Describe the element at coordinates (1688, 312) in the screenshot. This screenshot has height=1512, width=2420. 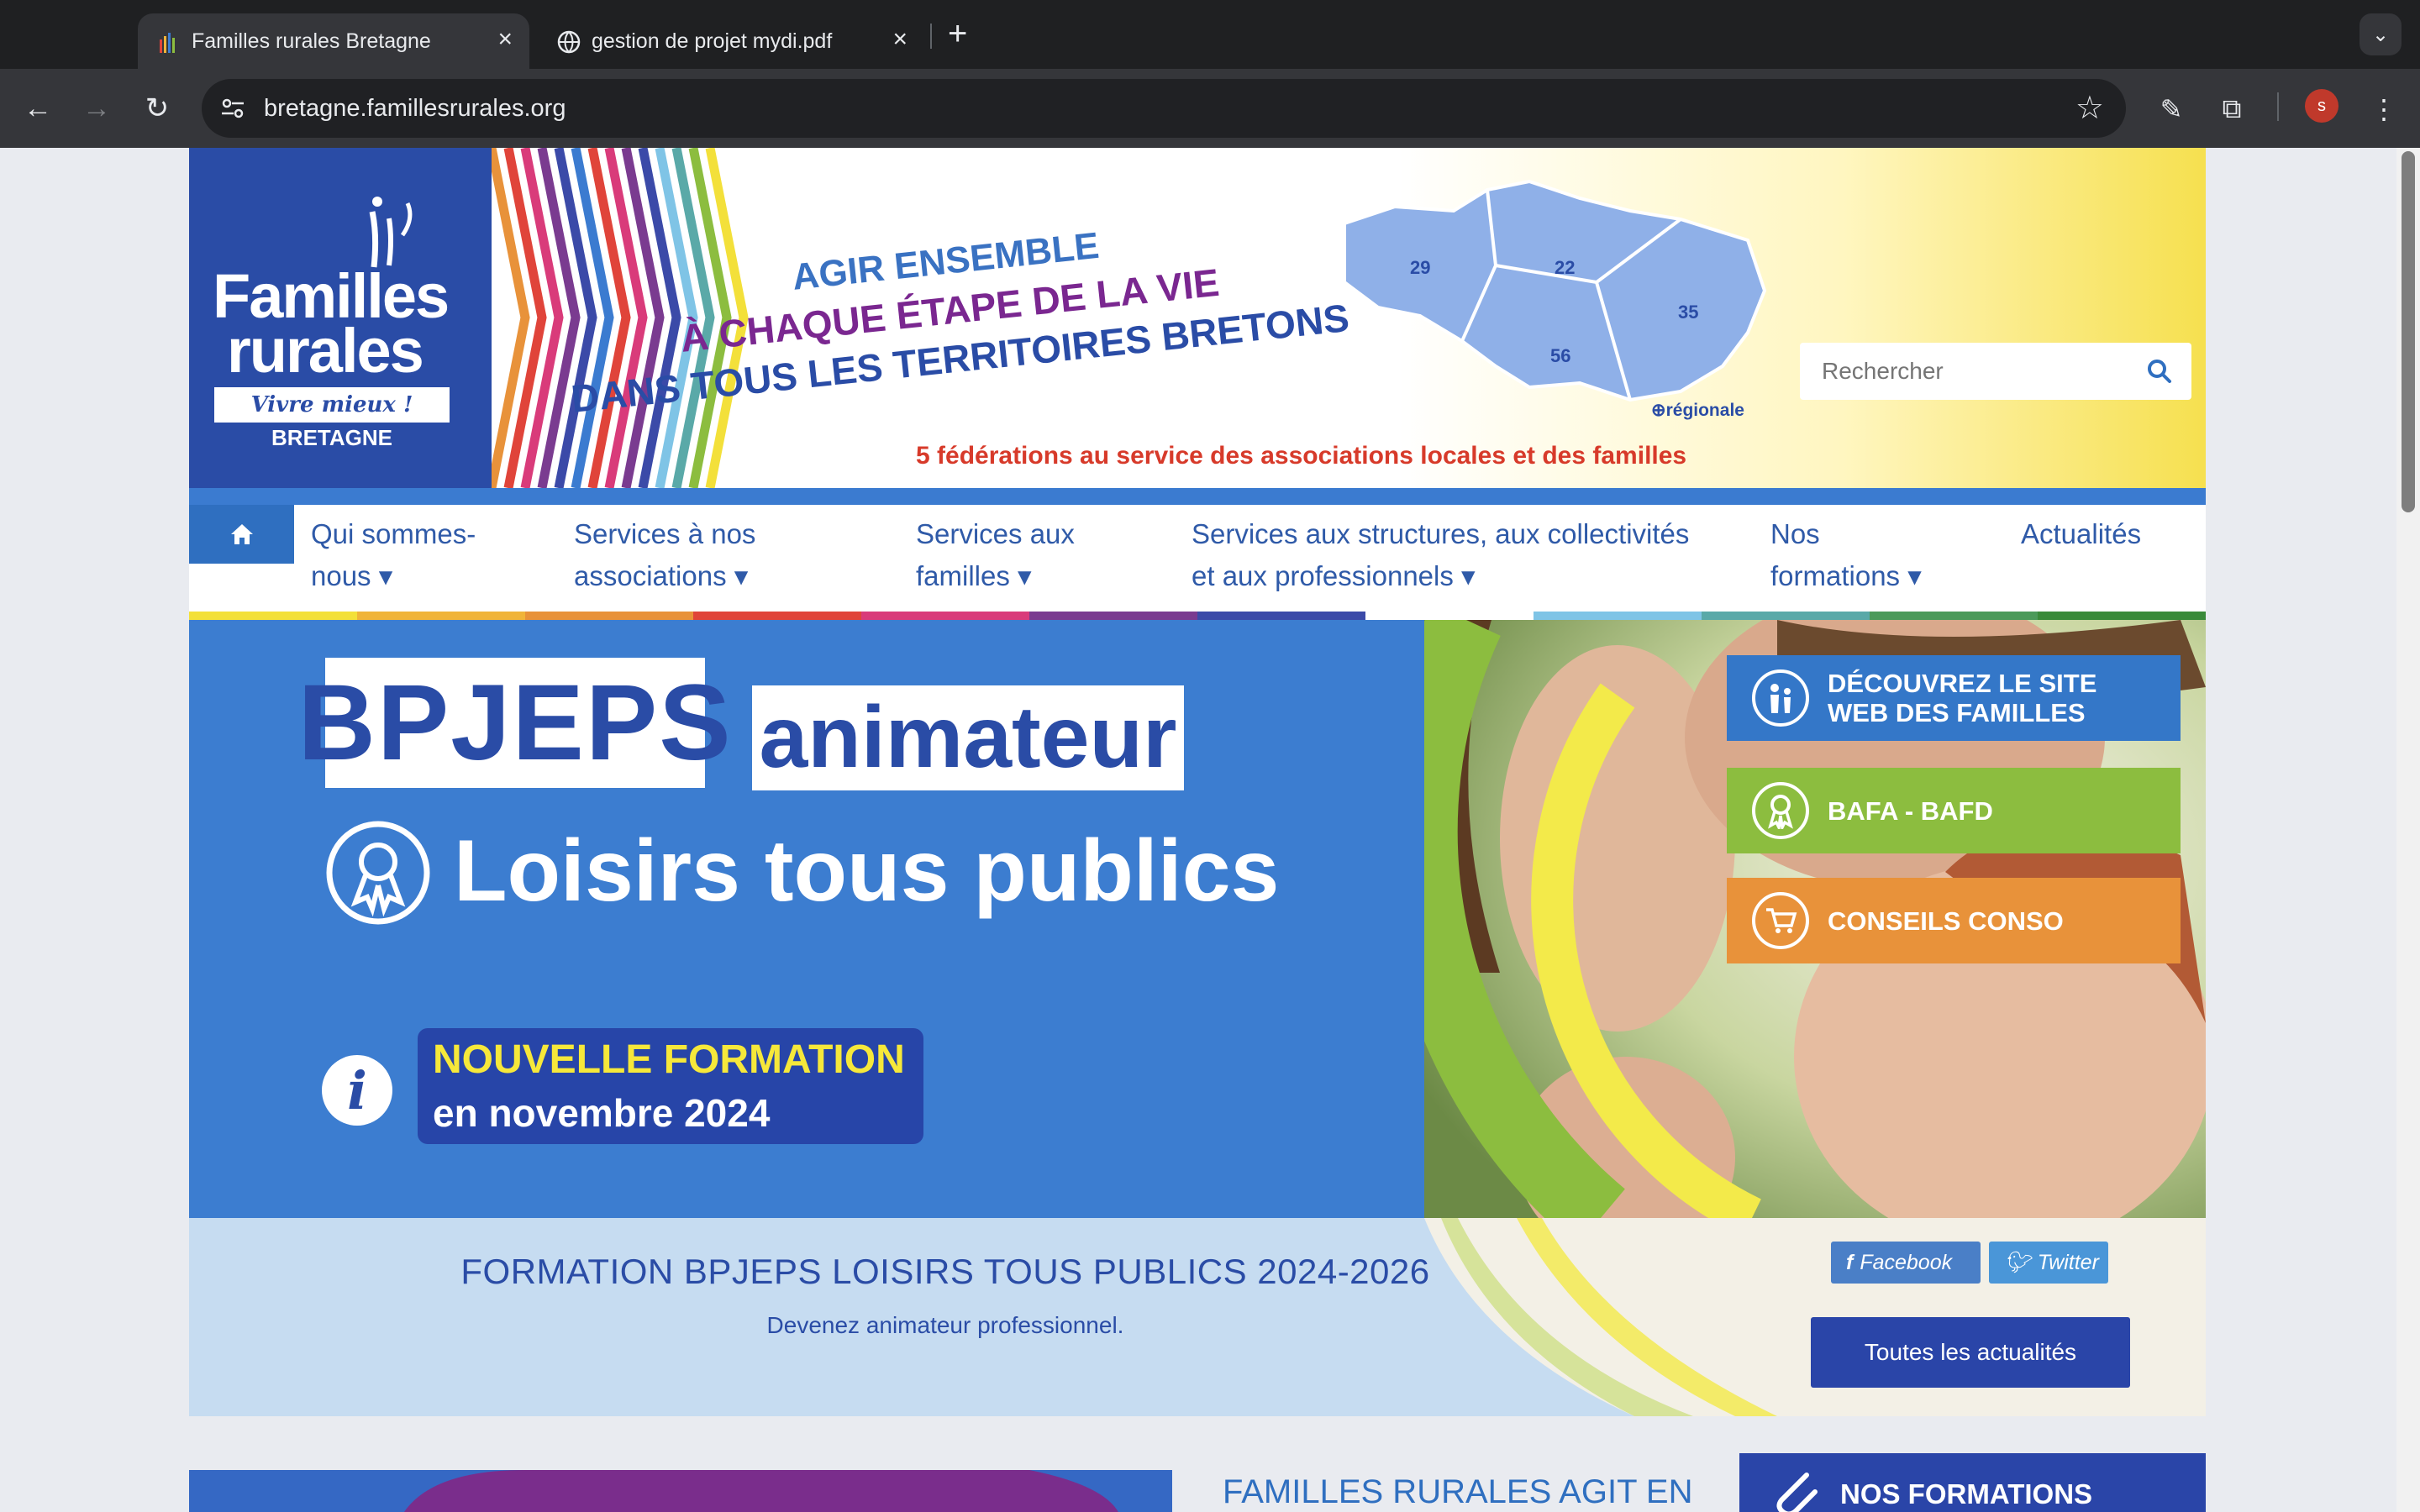
I see `map-label-35: 35` at that location.